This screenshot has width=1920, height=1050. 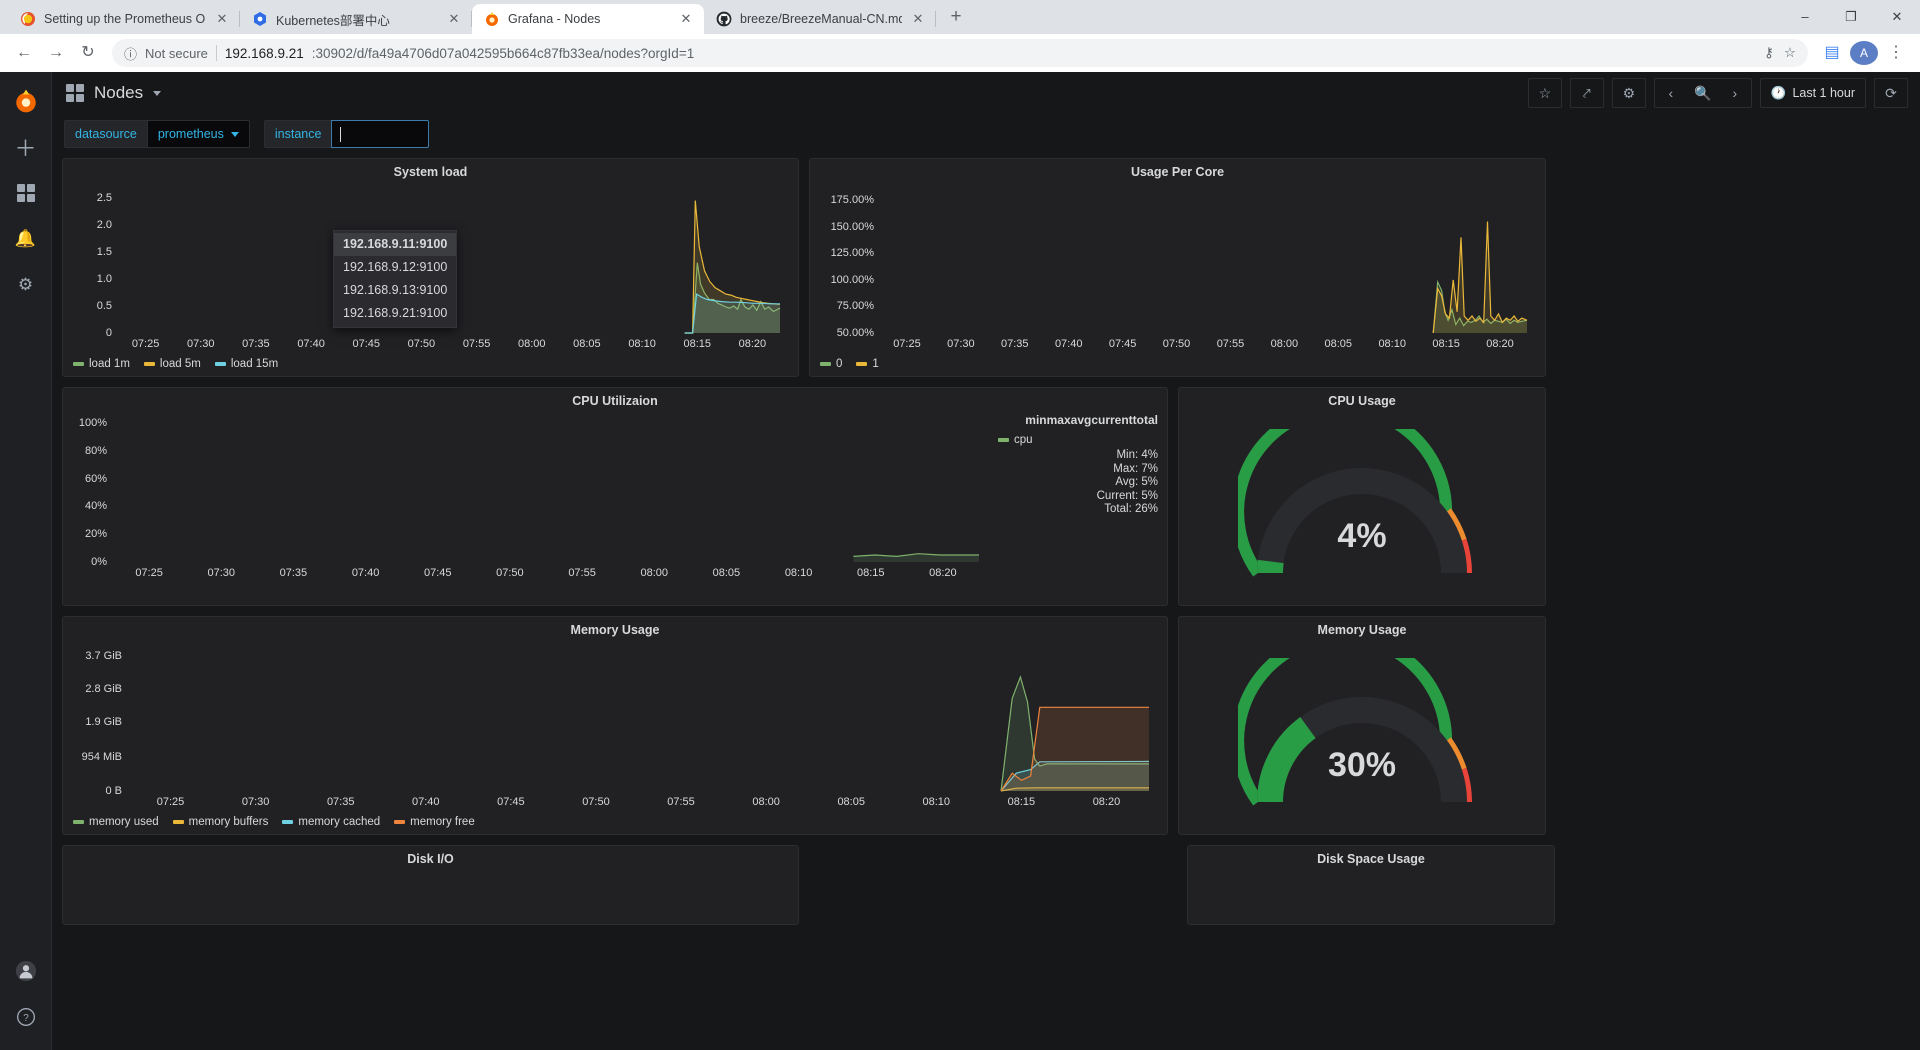 What do you see at coordinates (246, 364) in the screenshot?
I see `legend-item: load 15m` at bounding box center [246, 364].